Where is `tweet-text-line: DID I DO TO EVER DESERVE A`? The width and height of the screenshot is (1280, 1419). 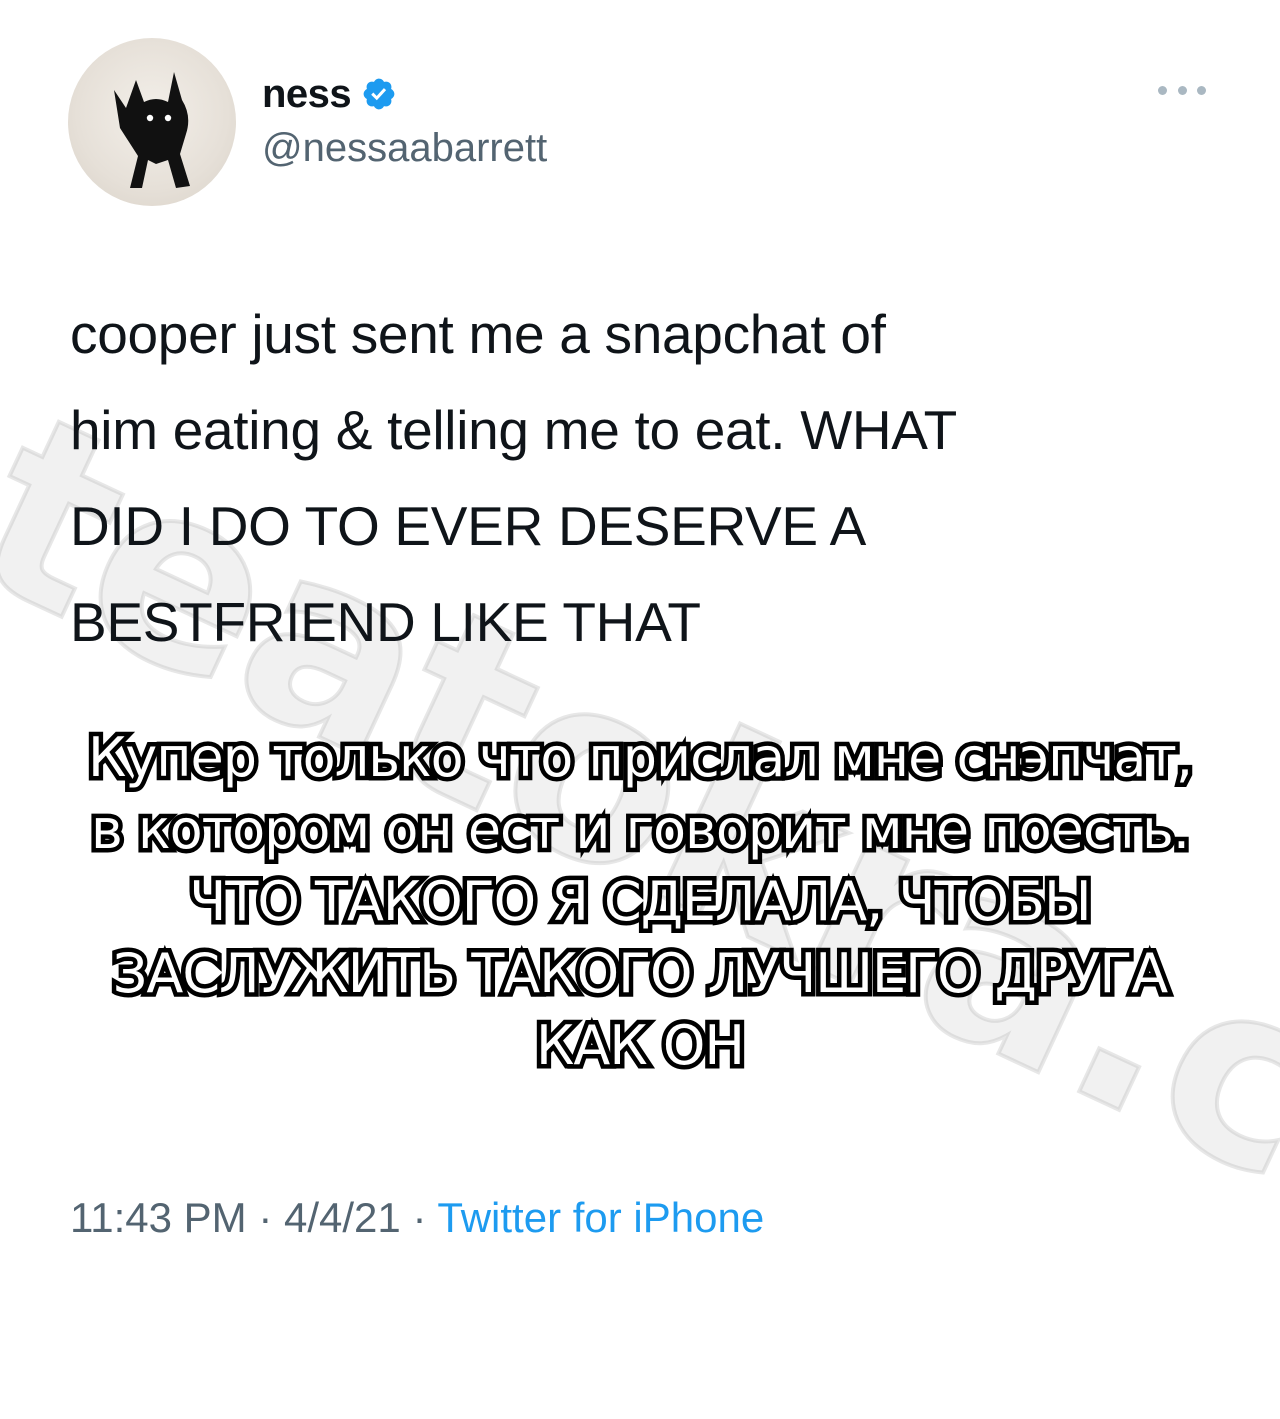 tweet-text-line: DID I DO TO EVER DESERVE A is located at coordinates (468, 526).